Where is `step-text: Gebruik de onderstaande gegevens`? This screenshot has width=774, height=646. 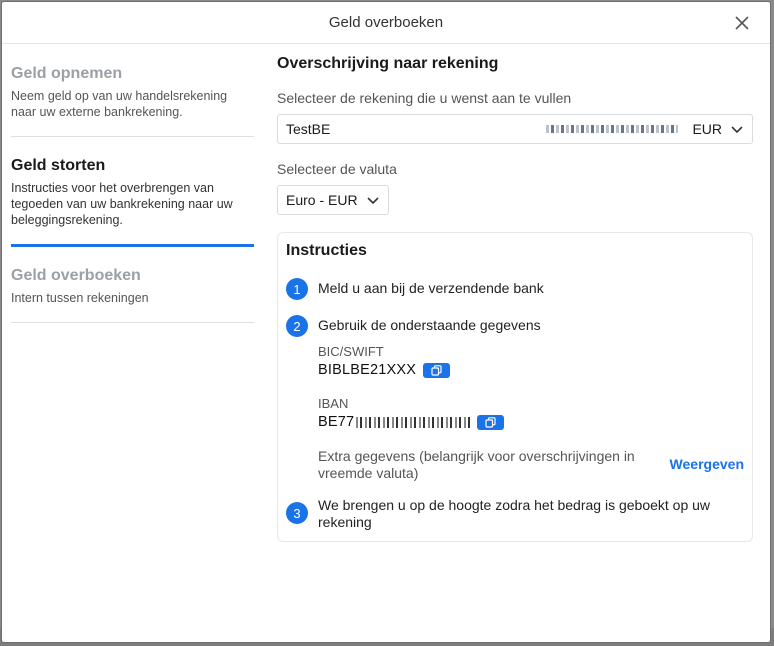
step-text: Gebruik de onderstaande gegevens is located at coordinates (429, 325).